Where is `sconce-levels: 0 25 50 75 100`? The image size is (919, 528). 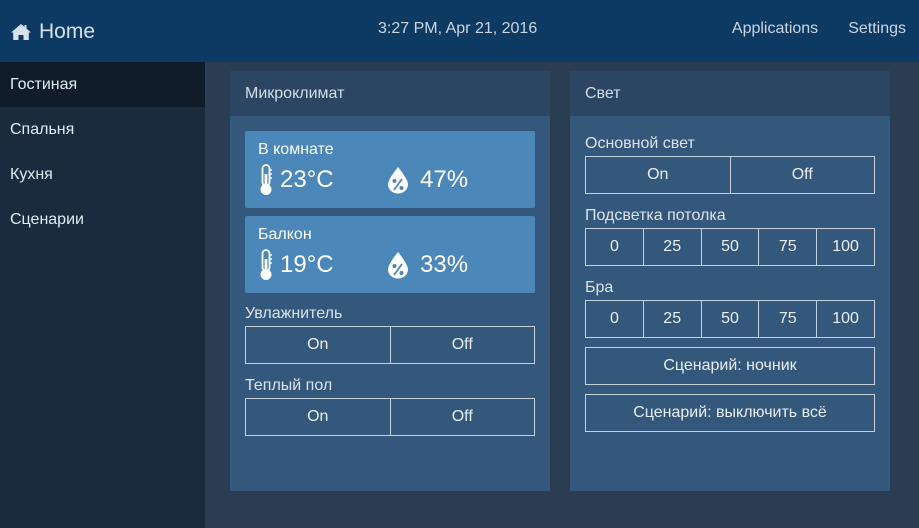 sconce-levels: 0 25 50 75 100 is located at coordinates (730, 319).